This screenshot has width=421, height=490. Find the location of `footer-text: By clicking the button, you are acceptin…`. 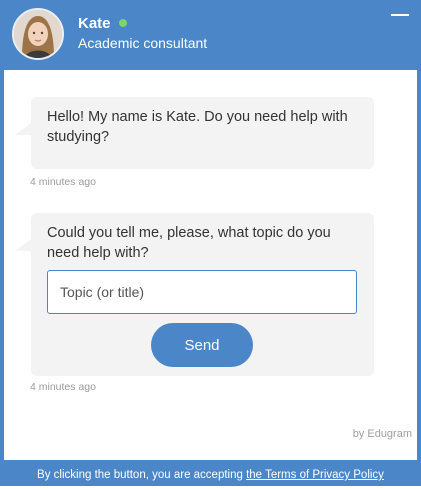

footer-text: By clicking the button, you are acceptin… is located at coordinates (142, 475).